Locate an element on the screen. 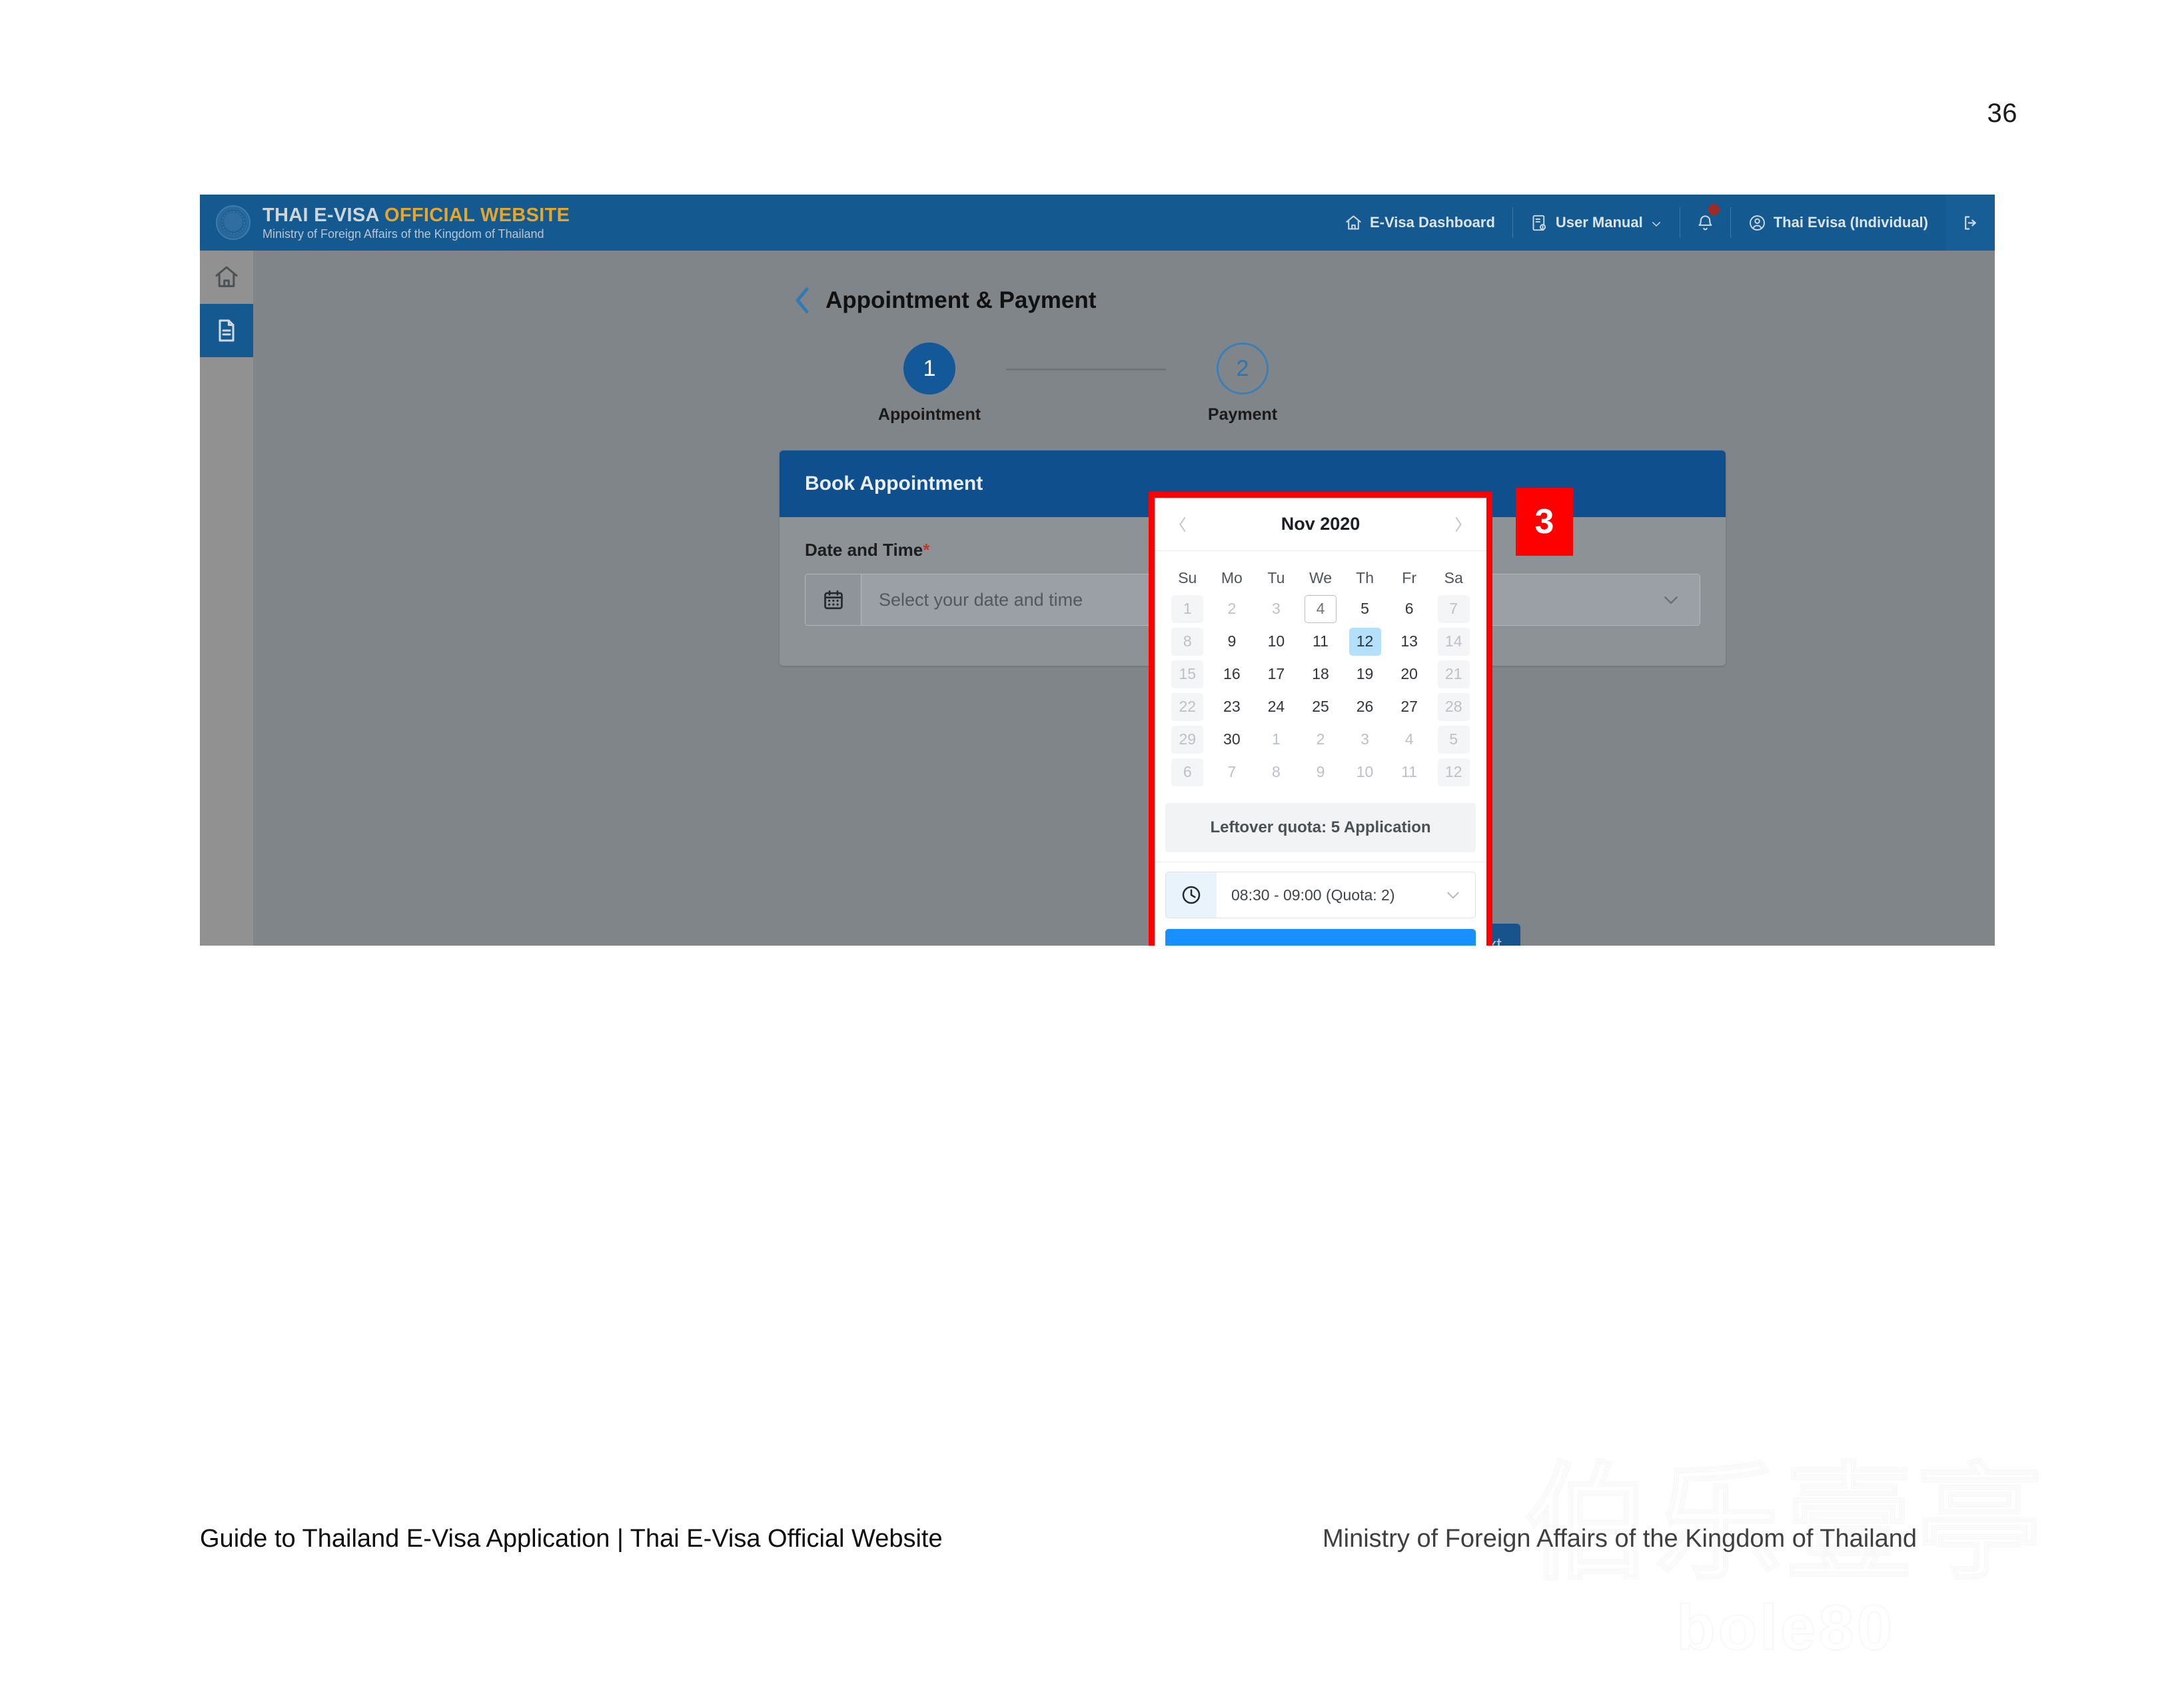 The image size is (2184, 1688). sidebar-item-home is located at coordinates (226, 277).